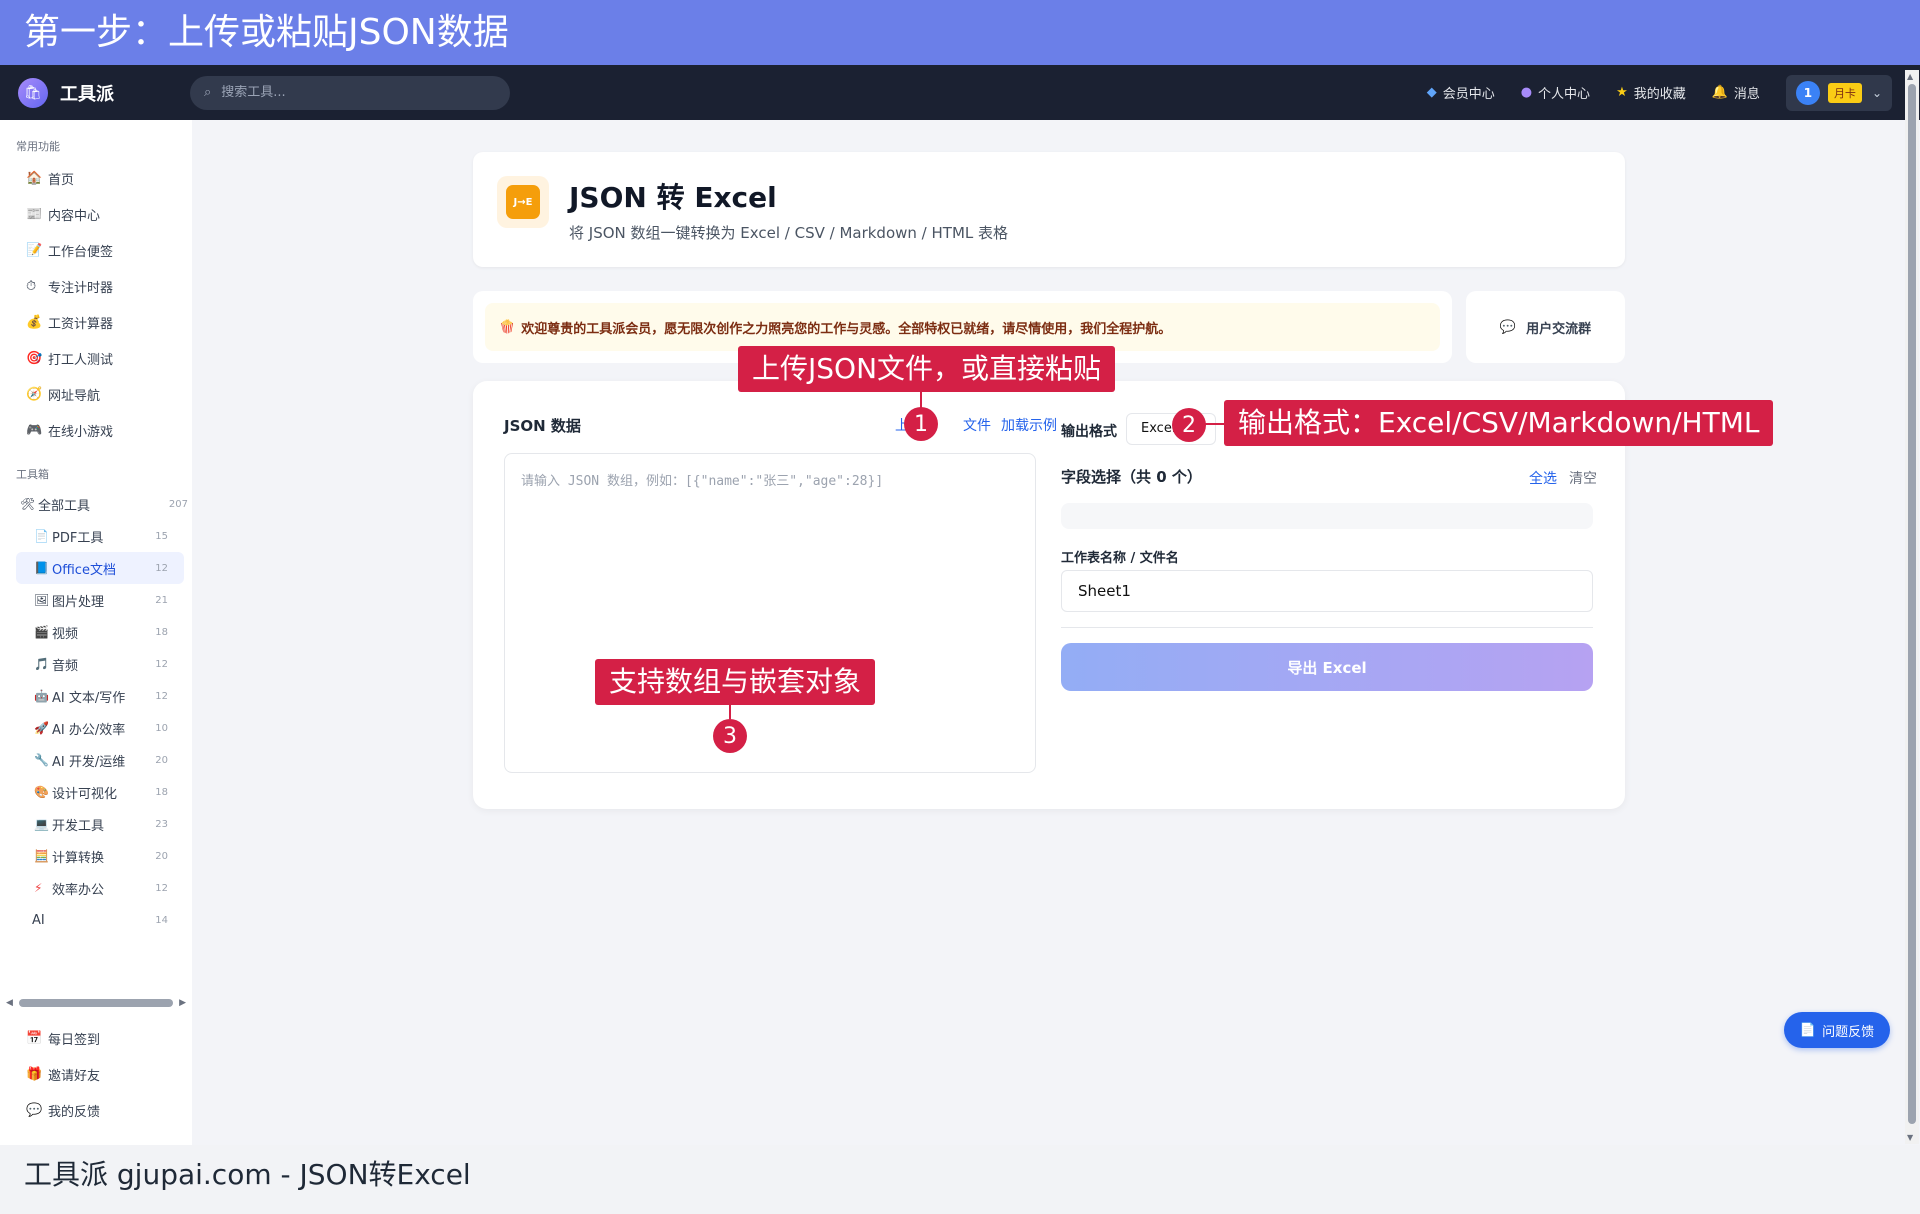  Describe the element at coordinates (1844, 92) in the screenshot. I see `membership-badge: 月卡` at that location.